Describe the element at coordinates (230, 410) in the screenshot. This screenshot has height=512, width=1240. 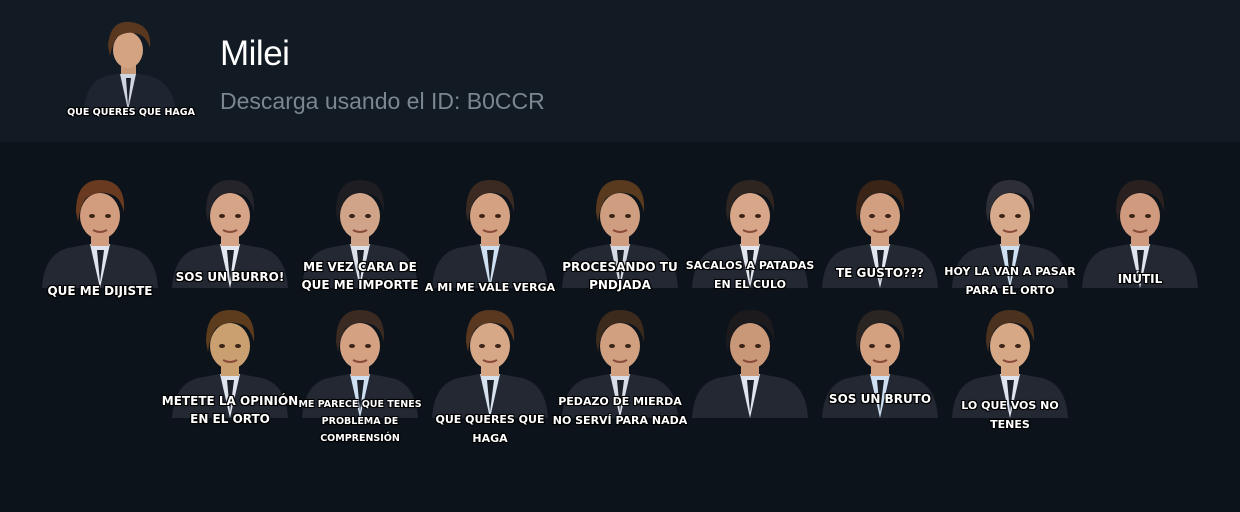
I see `sticker-caption: METETE LA OPINIÓN EN EL ORTO` at that location.